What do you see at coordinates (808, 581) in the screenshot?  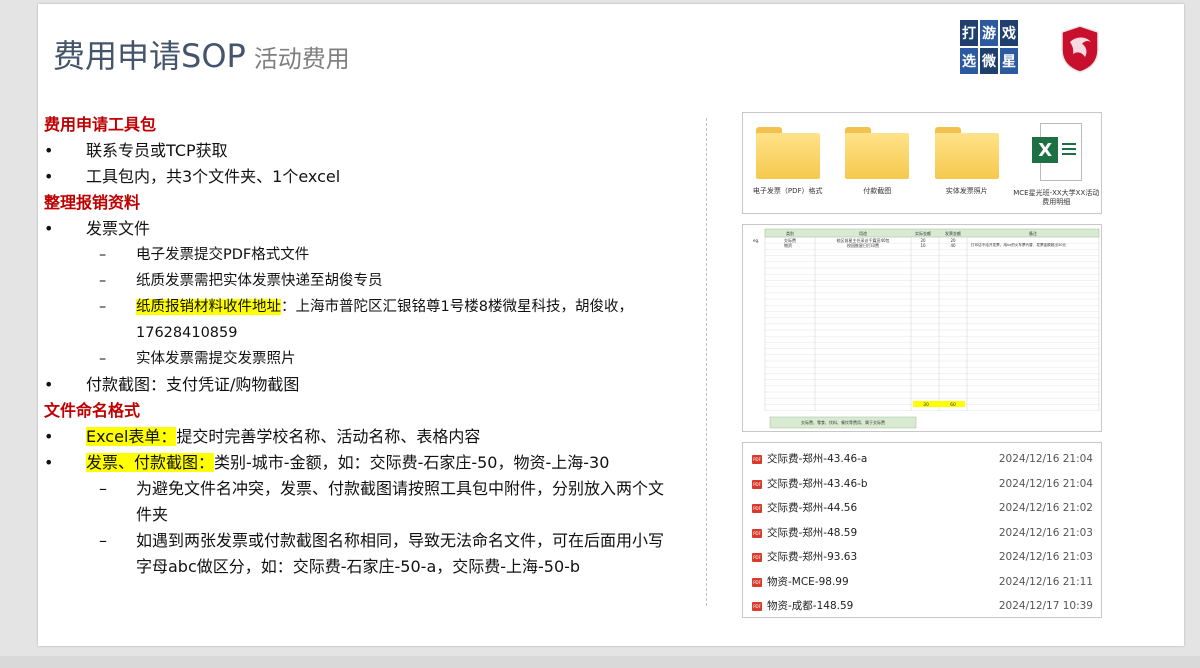 I see `file-name: 物资-MCE-98.99` at bounding box center [808, 581].